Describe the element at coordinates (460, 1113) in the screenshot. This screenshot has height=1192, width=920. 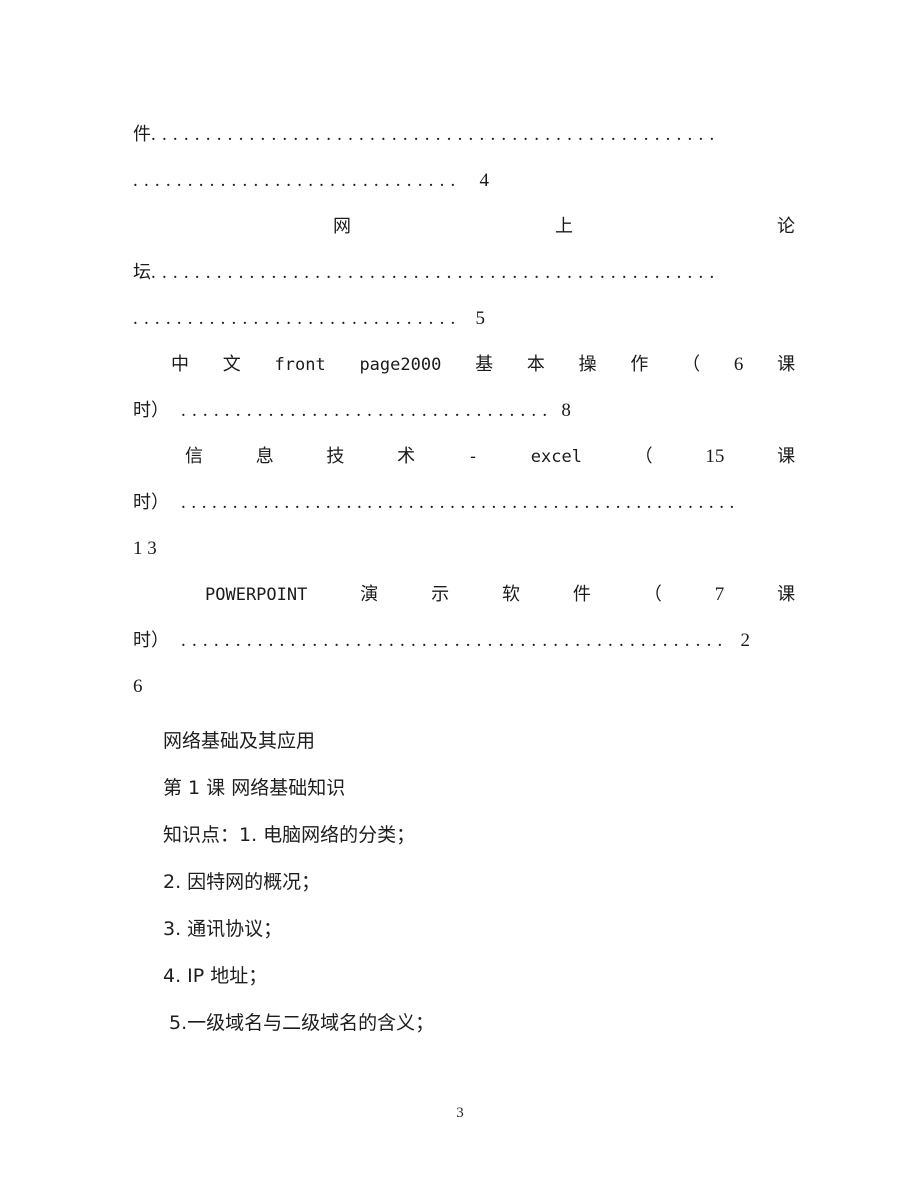
I see `footer-page-number: 3` at that location.